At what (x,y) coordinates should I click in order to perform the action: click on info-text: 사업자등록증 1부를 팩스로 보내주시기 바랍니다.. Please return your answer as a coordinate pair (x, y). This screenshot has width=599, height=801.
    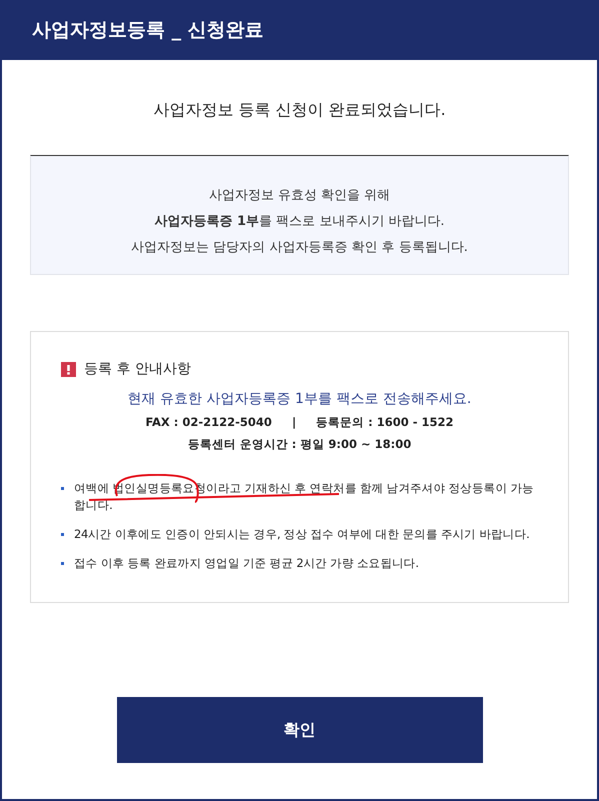
    Looking at the image, I should click on (299, 221).